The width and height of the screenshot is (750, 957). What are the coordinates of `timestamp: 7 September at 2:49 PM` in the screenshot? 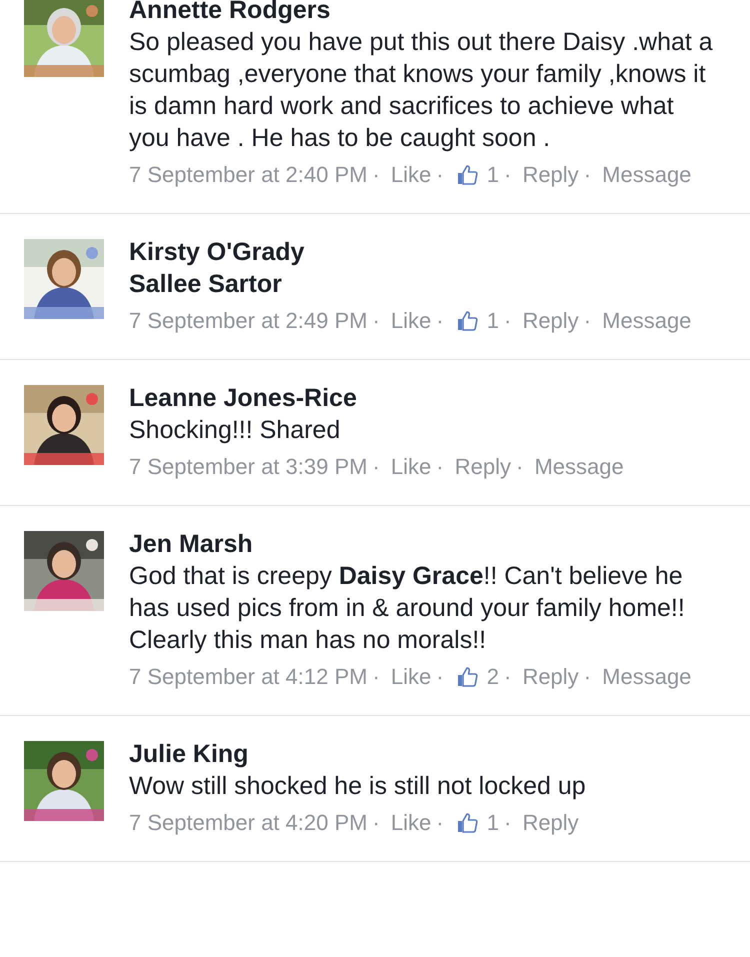 It's located at (248, 320).